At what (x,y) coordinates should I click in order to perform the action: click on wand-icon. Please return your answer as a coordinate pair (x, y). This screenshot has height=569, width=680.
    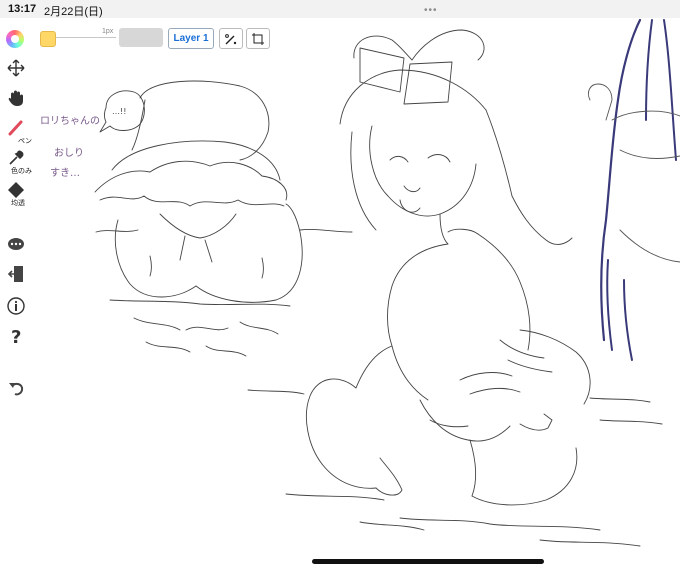
    Looking at the image, I should click on (231, 38).